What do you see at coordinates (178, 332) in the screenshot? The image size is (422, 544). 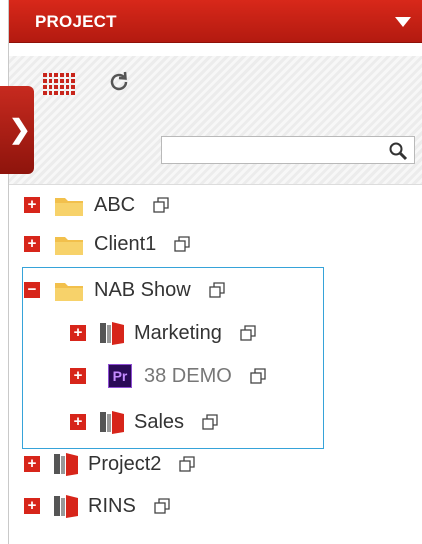 I see `tree-label: Marketing` at bounding box center [178, 332].